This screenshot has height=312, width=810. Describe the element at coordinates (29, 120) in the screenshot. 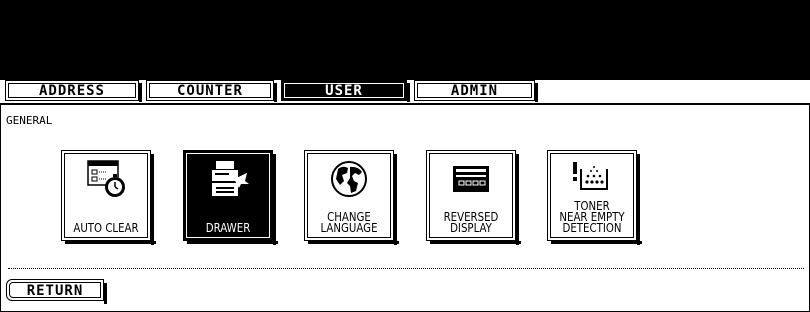

I see `section-title: GENERAL` at that location.